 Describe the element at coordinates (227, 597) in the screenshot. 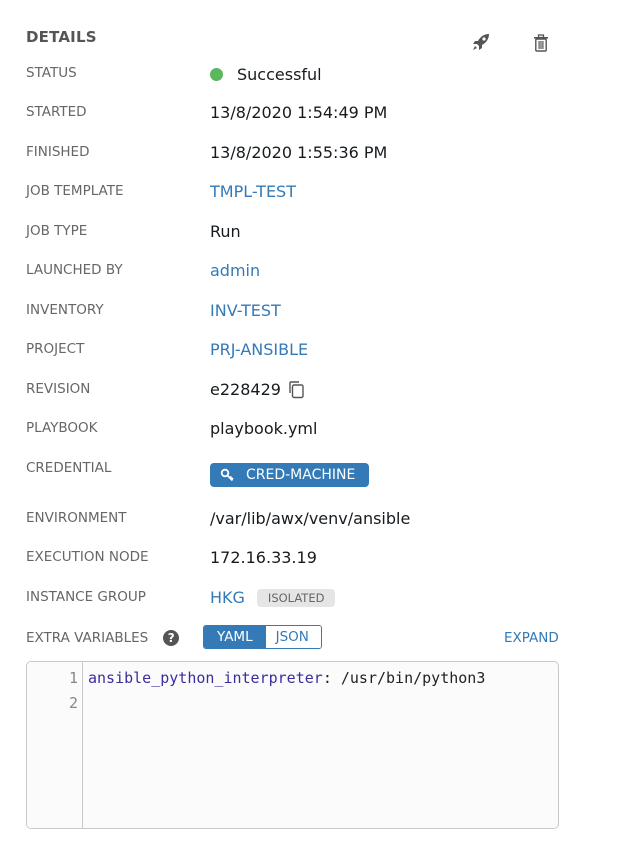

I see `instance-group-link: HKG` at that location.